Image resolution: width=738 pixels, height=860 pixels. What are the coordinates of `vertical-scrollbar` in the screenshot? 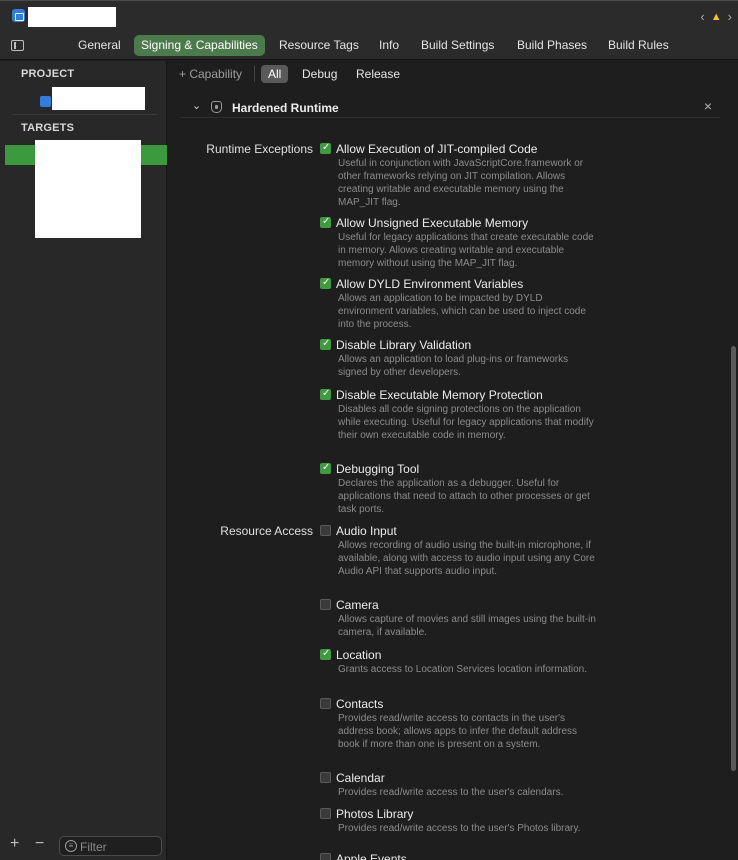 It's located at (733, 558).